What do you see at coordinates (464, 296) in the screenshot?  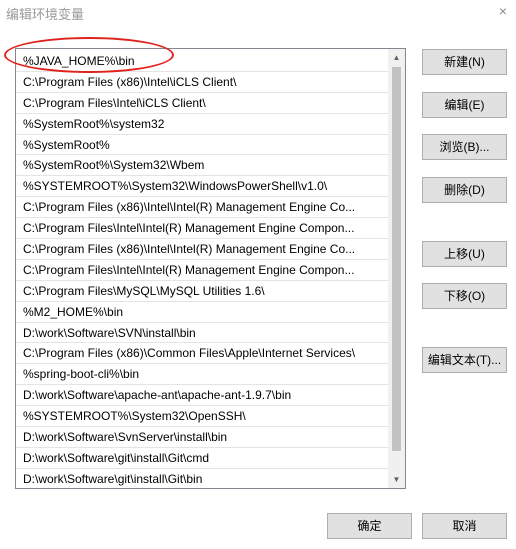 I see `move-down-button: 下移(O)` at bounding box center [464, 296].